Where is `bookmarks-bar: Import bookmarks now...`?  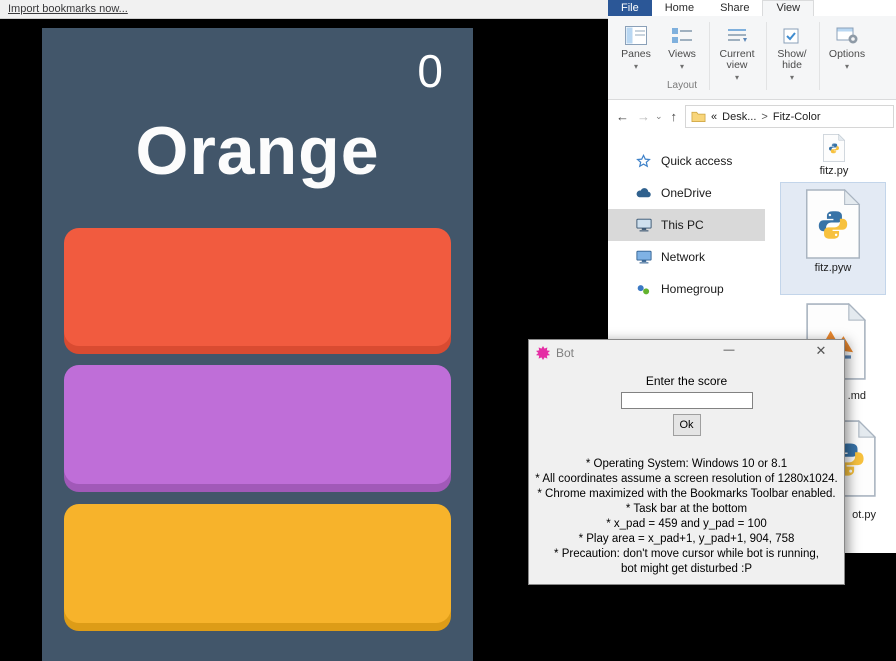 bookmarks-bar: Import bookmarks now... is located at coordinates (304, 9).